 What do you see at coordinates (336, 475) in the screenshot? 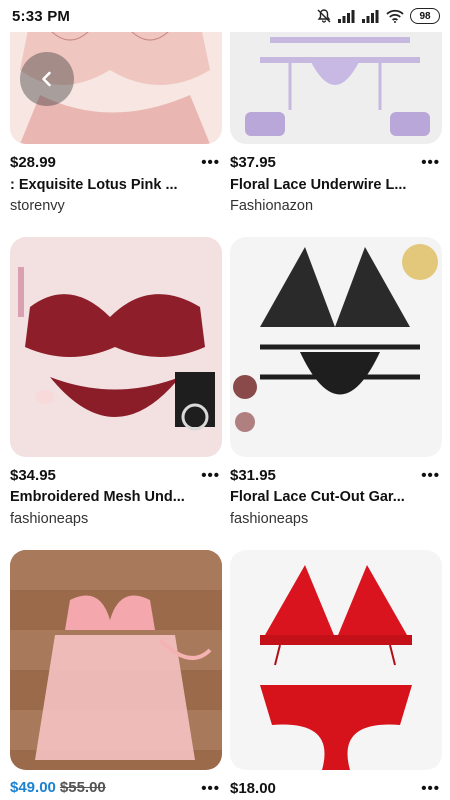
I see `price-row: $31.95 •••` at bounding box center [336, 475].